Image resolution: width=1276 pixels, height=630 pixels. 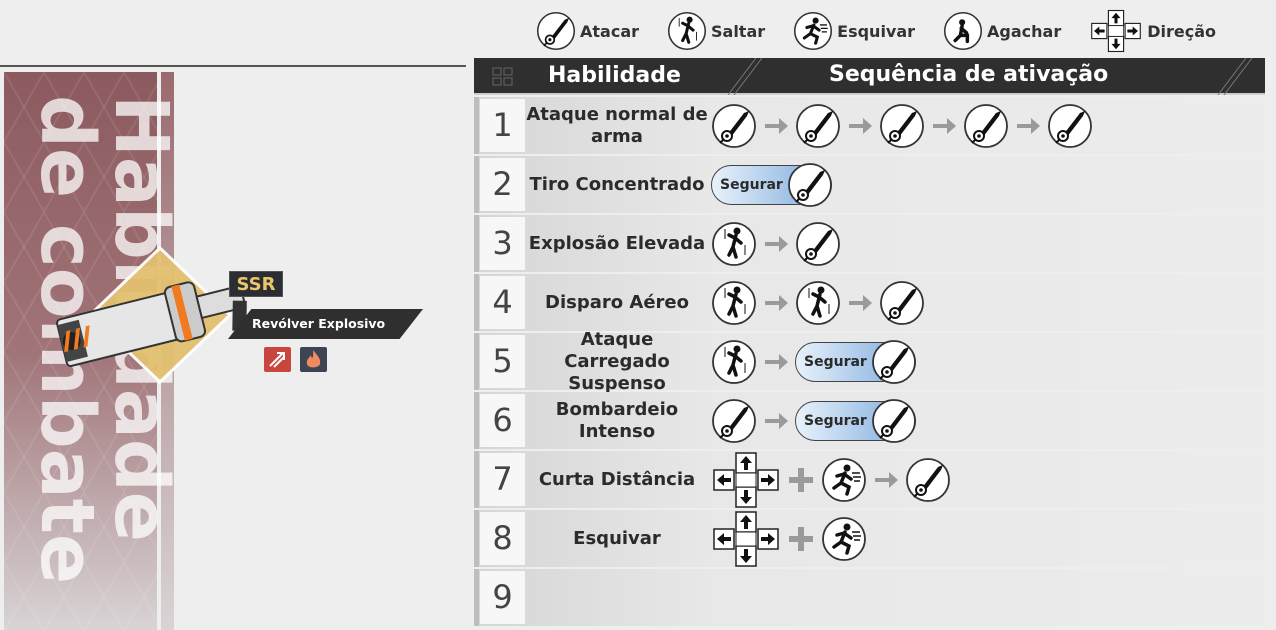 What do you see at coordinates (869, 597) in the screenshot?
I see `skill-row: 9` at bounding box center [869, 597].